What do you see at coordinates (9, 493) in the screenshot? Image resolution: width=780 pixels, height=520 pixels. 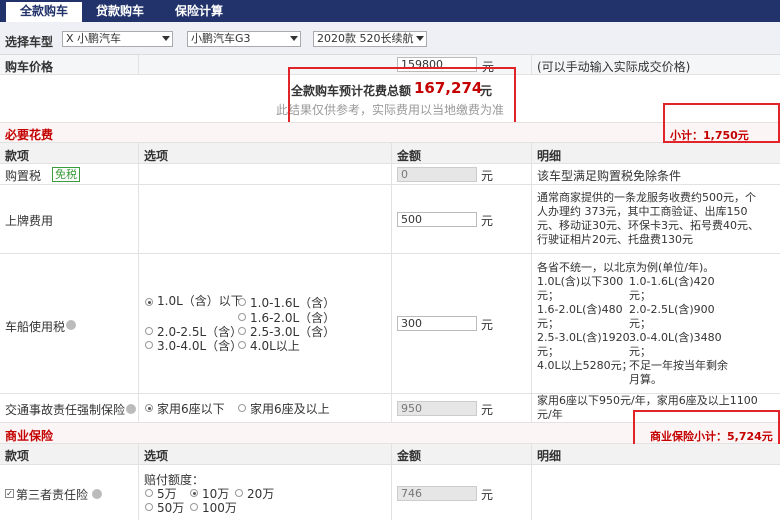 I see `checkbox-checked-icon: ✓` at bounding box center [9, 493].